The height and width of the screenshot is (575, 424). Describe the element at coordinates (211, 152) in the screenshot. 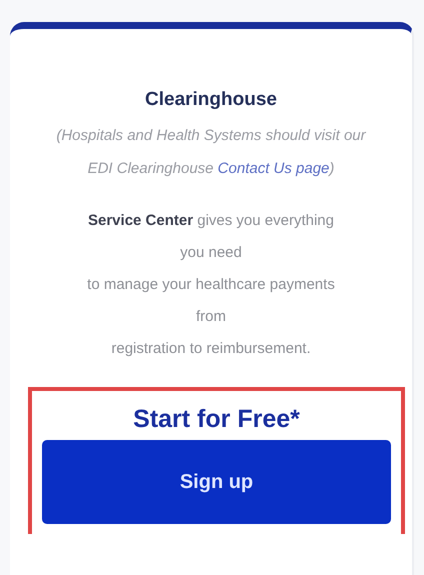

I see `note-text: (Hospitals and Health Systems should visit our EDI Clearinghouse Contact Us page)` at that location.